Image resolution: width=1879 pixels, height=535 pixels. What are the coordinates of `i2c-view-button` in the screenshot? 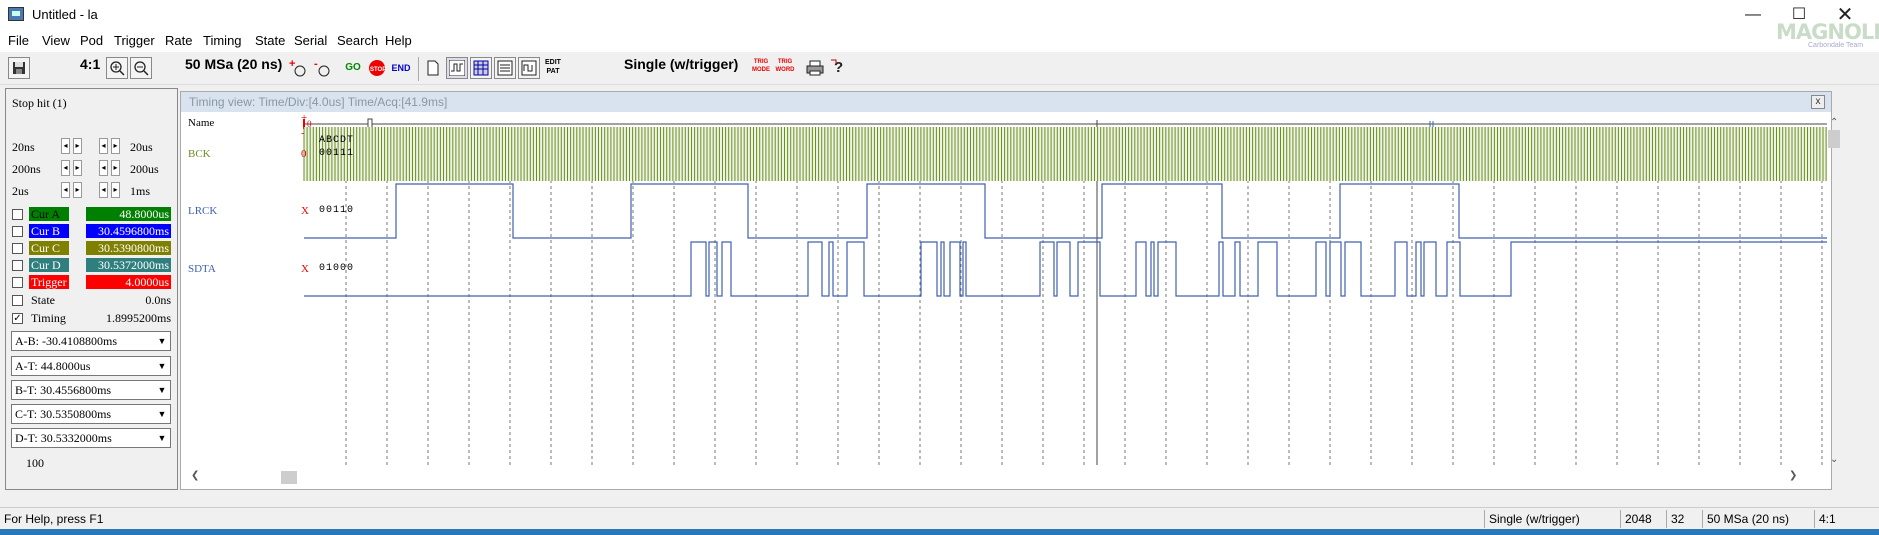 It's located at (529, 68).